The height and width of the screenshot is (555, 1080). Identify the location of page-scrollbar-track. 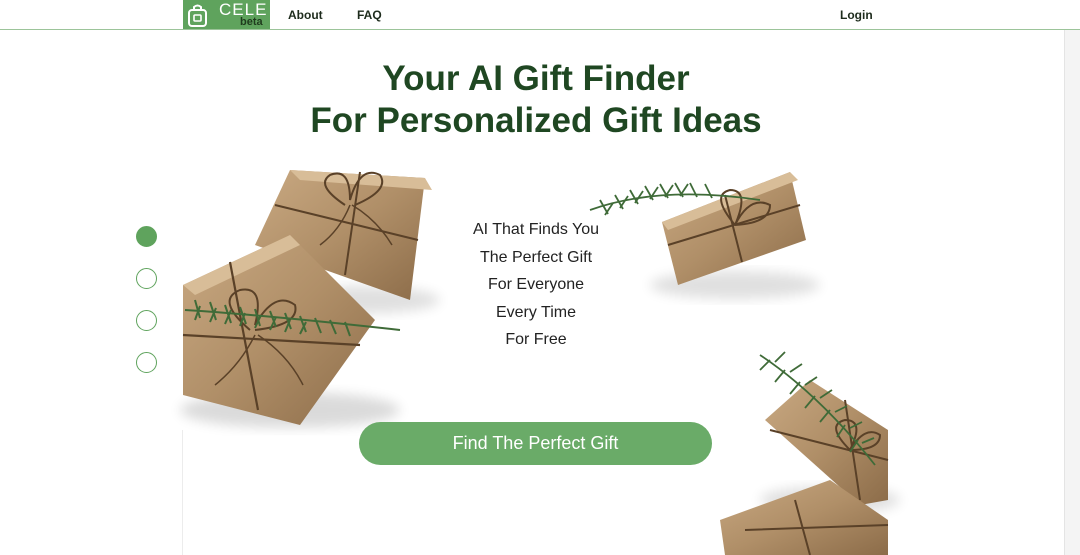
(1072, 292).